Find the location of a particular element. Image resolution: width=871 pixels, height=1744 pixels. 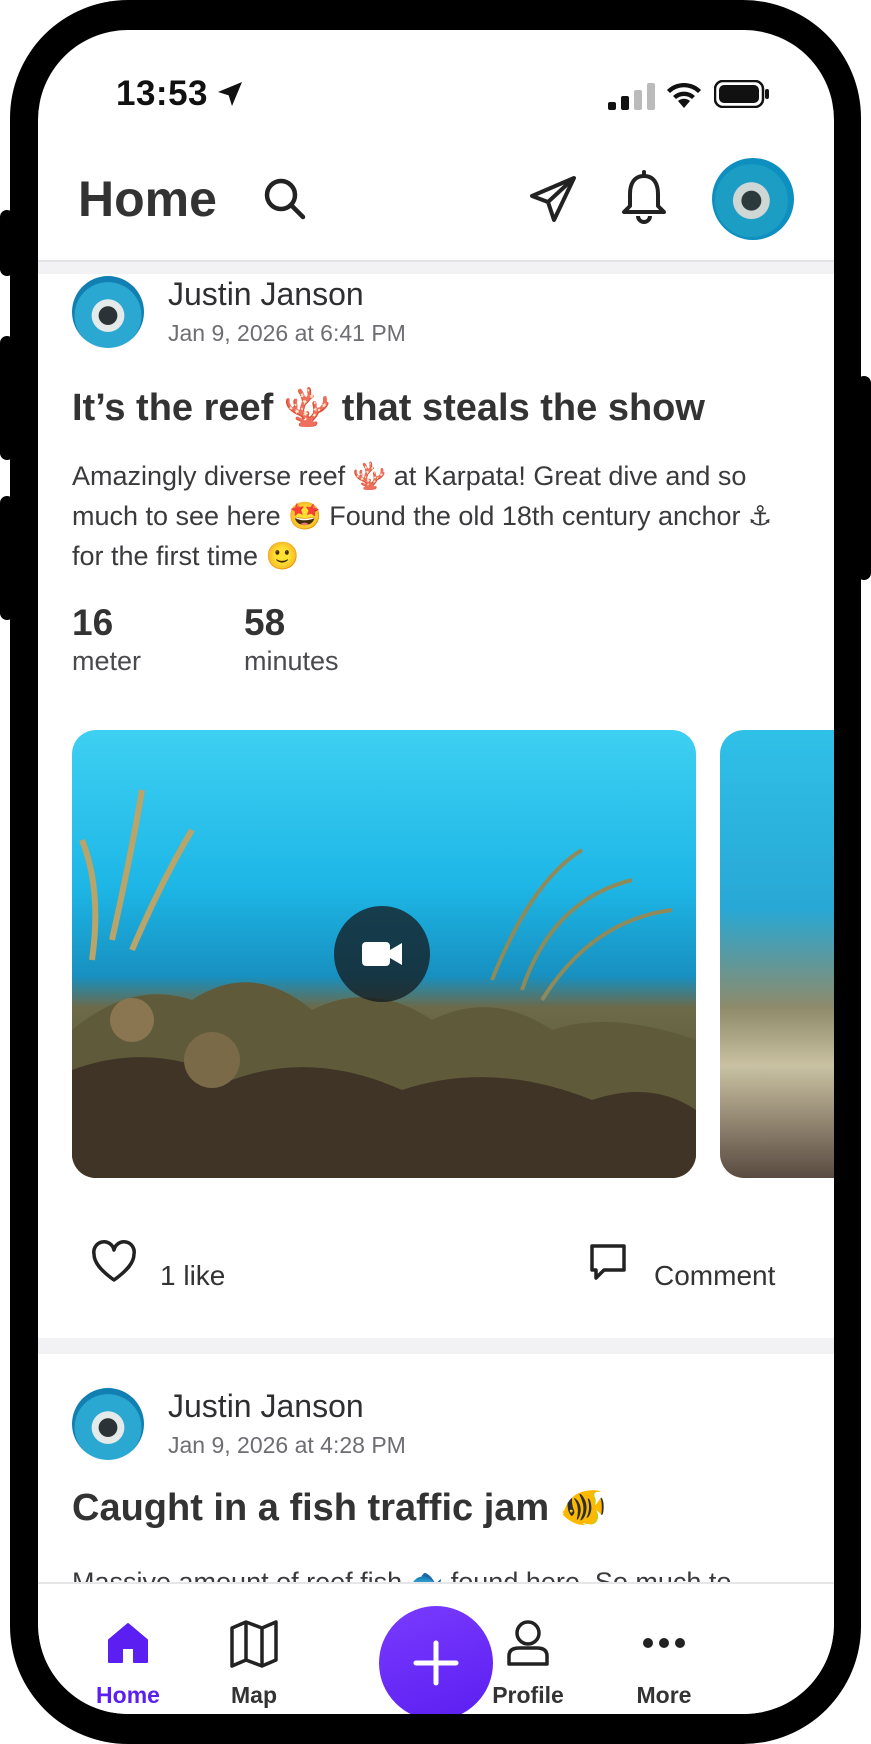

volume-down-button is located at coordinates (7, 558).